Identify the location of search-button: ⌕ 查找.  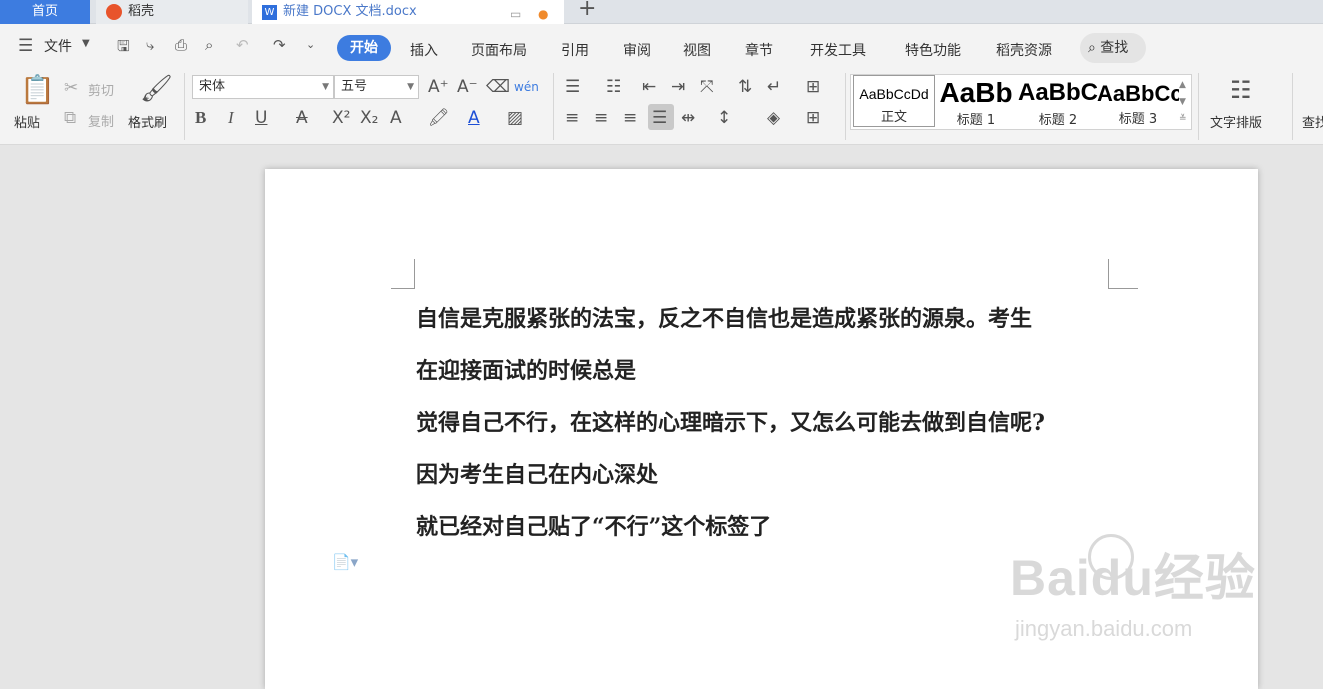
(1113, 48).